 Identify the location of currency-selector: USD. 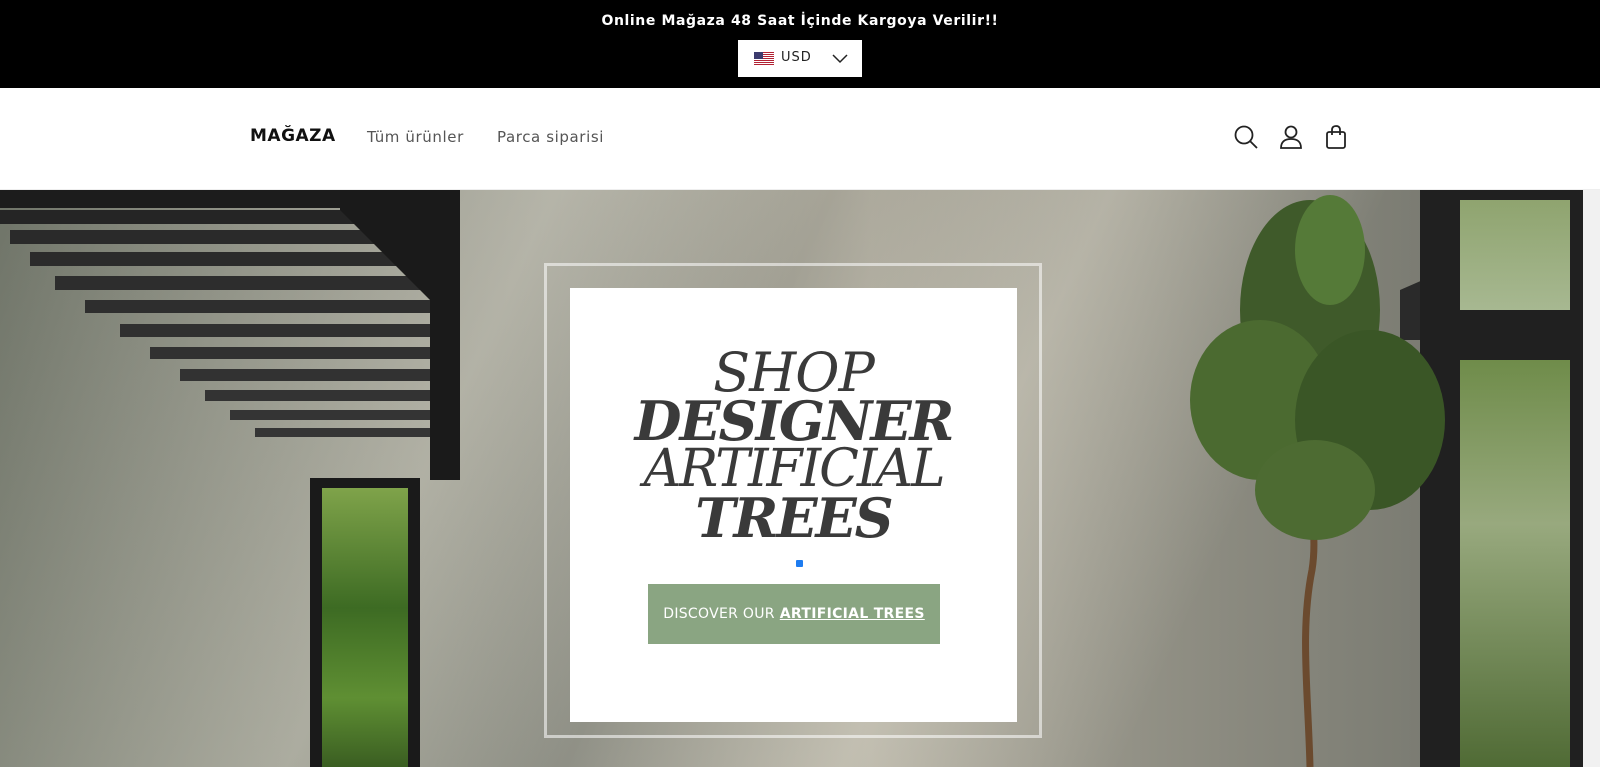
(800, 58).